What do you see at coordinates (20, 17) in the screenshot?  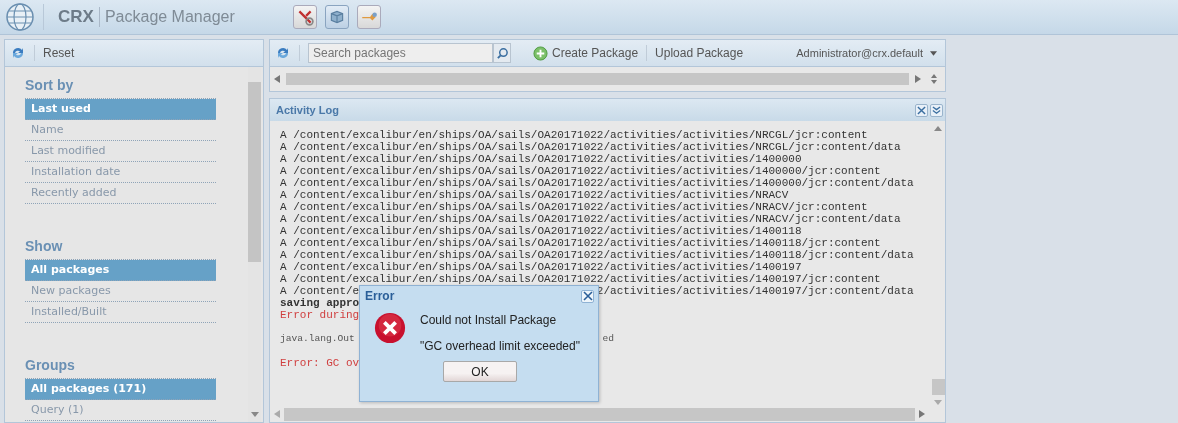 I see `globe-logo-icon` at bounding box center [20, 17].